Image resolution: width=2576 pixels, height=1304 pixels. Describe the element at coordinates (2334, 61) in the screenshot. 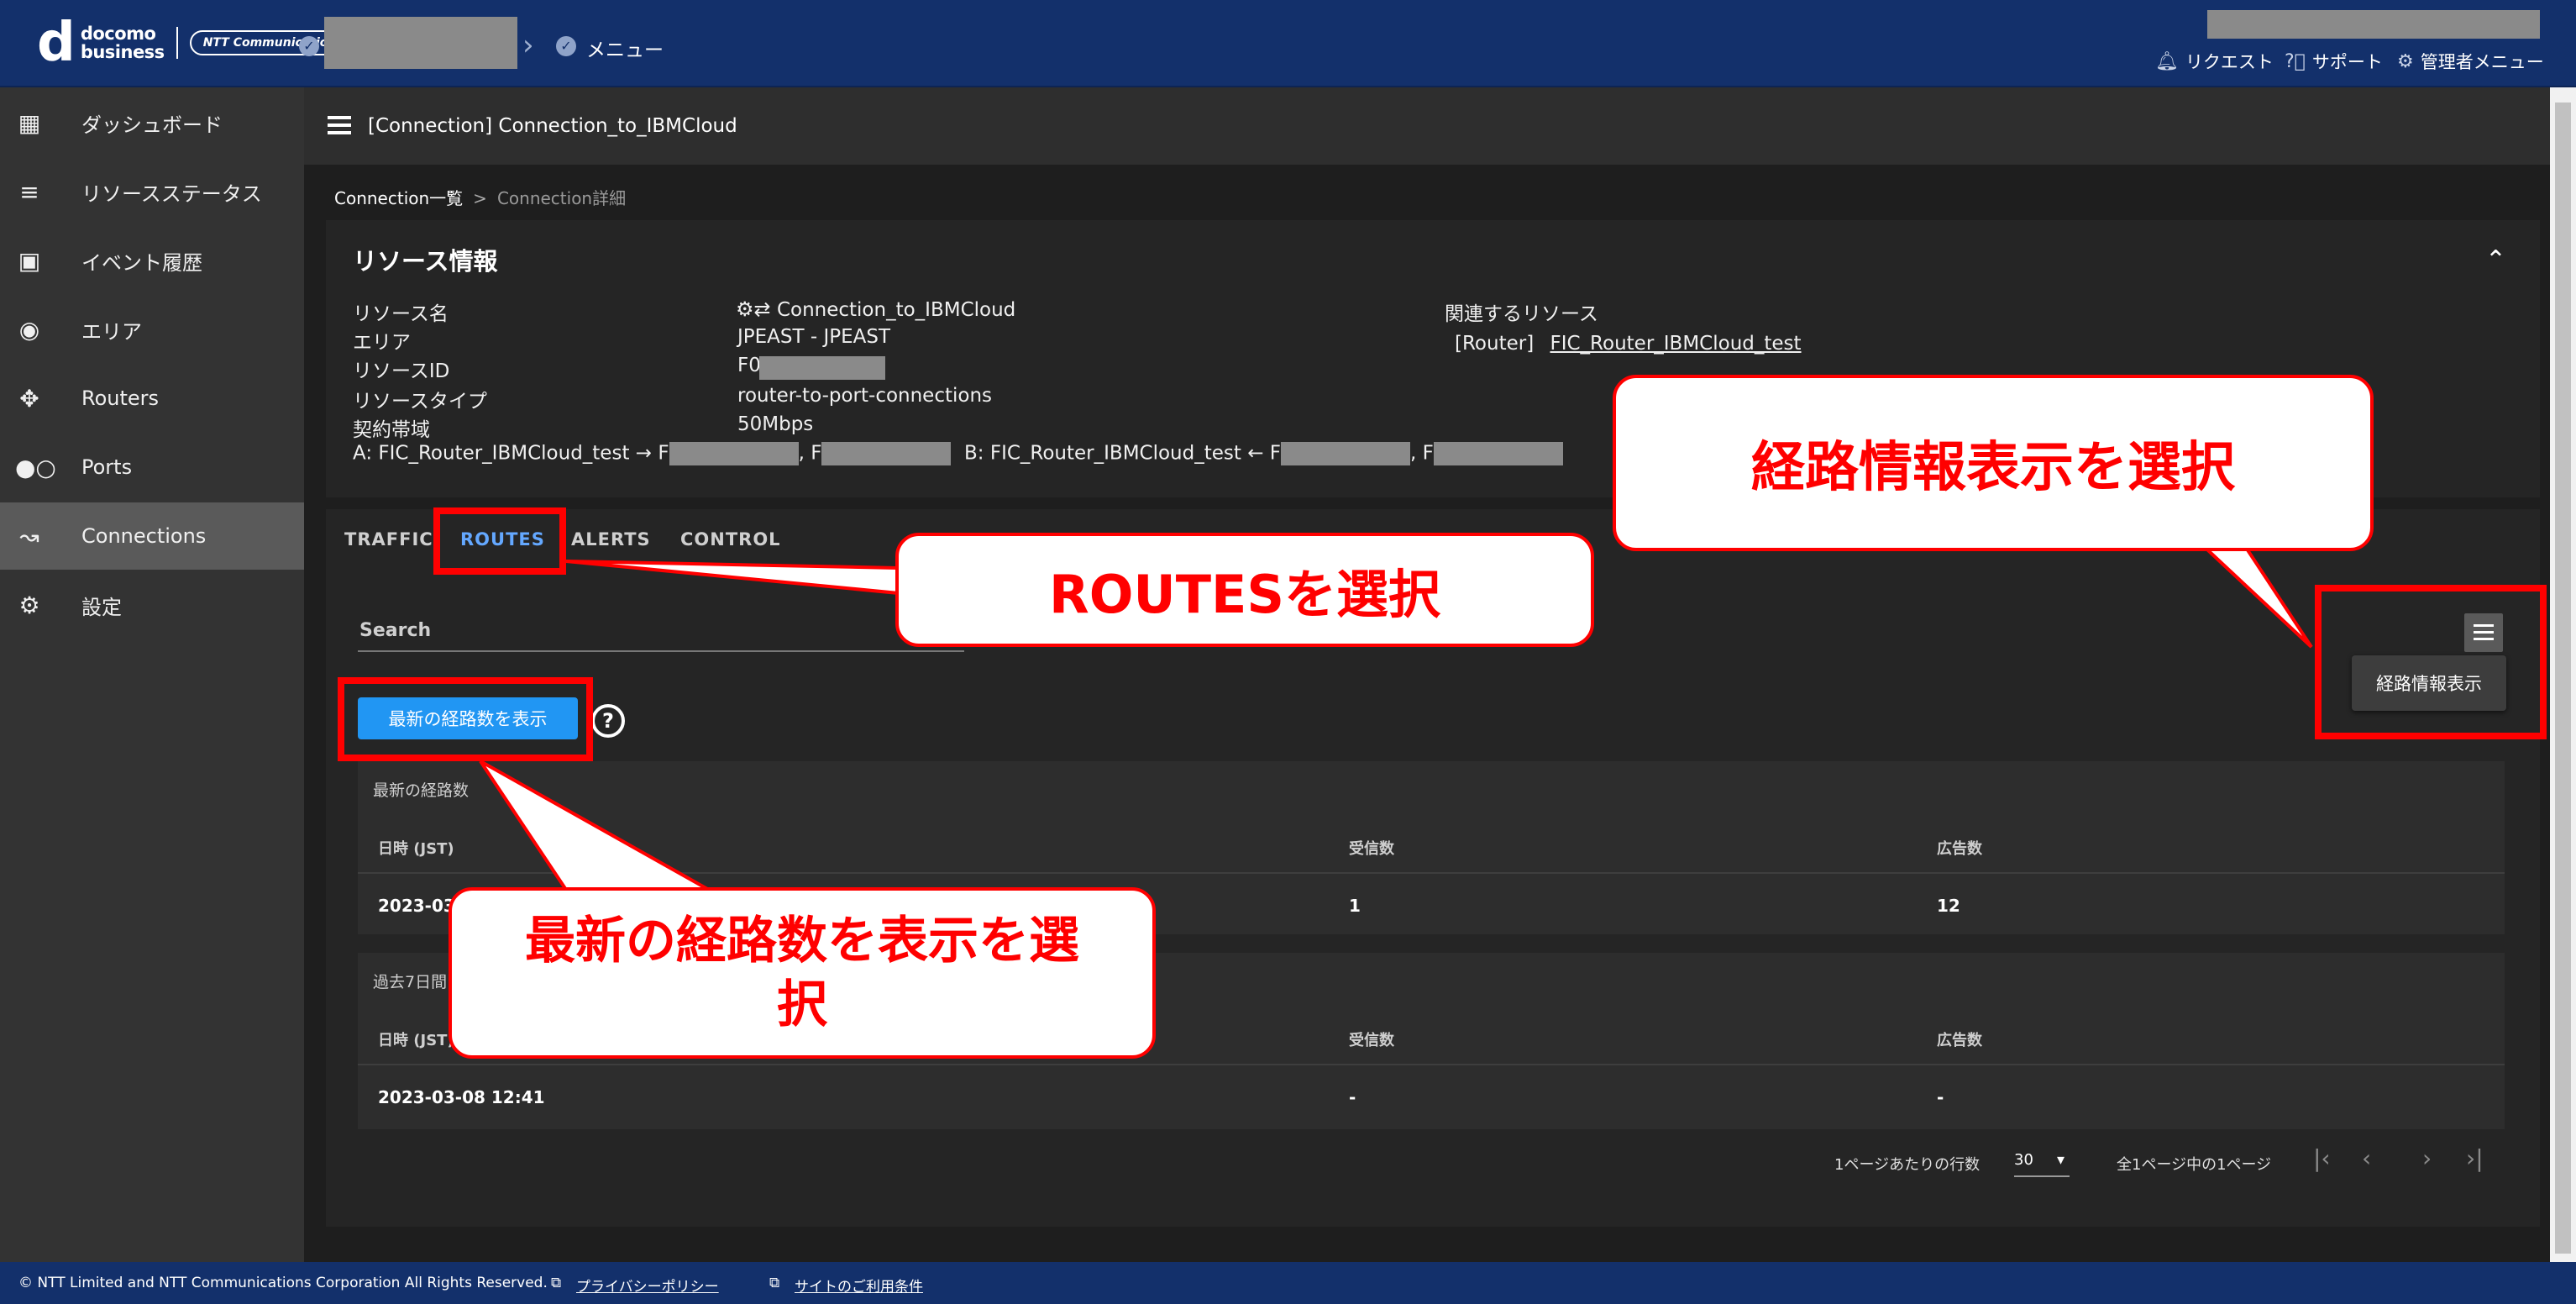

I see `support-link: ?⃝ サポート` at that location.